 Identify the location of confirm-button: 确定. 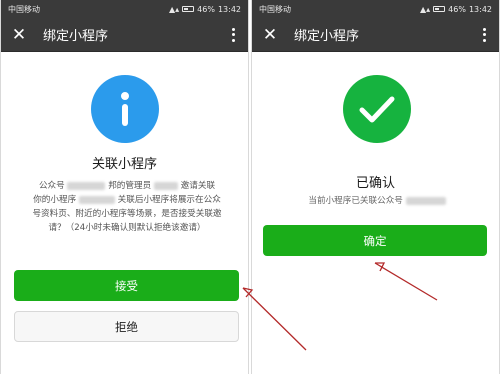
(375, 240).